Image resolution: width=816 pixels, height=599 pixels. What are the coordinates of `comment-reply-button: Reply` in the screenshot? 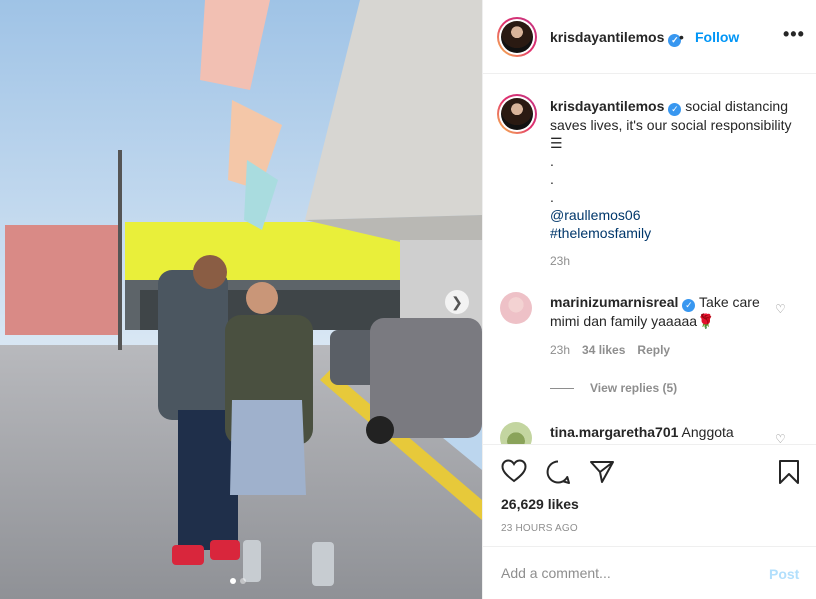 It's located at (653, 350).